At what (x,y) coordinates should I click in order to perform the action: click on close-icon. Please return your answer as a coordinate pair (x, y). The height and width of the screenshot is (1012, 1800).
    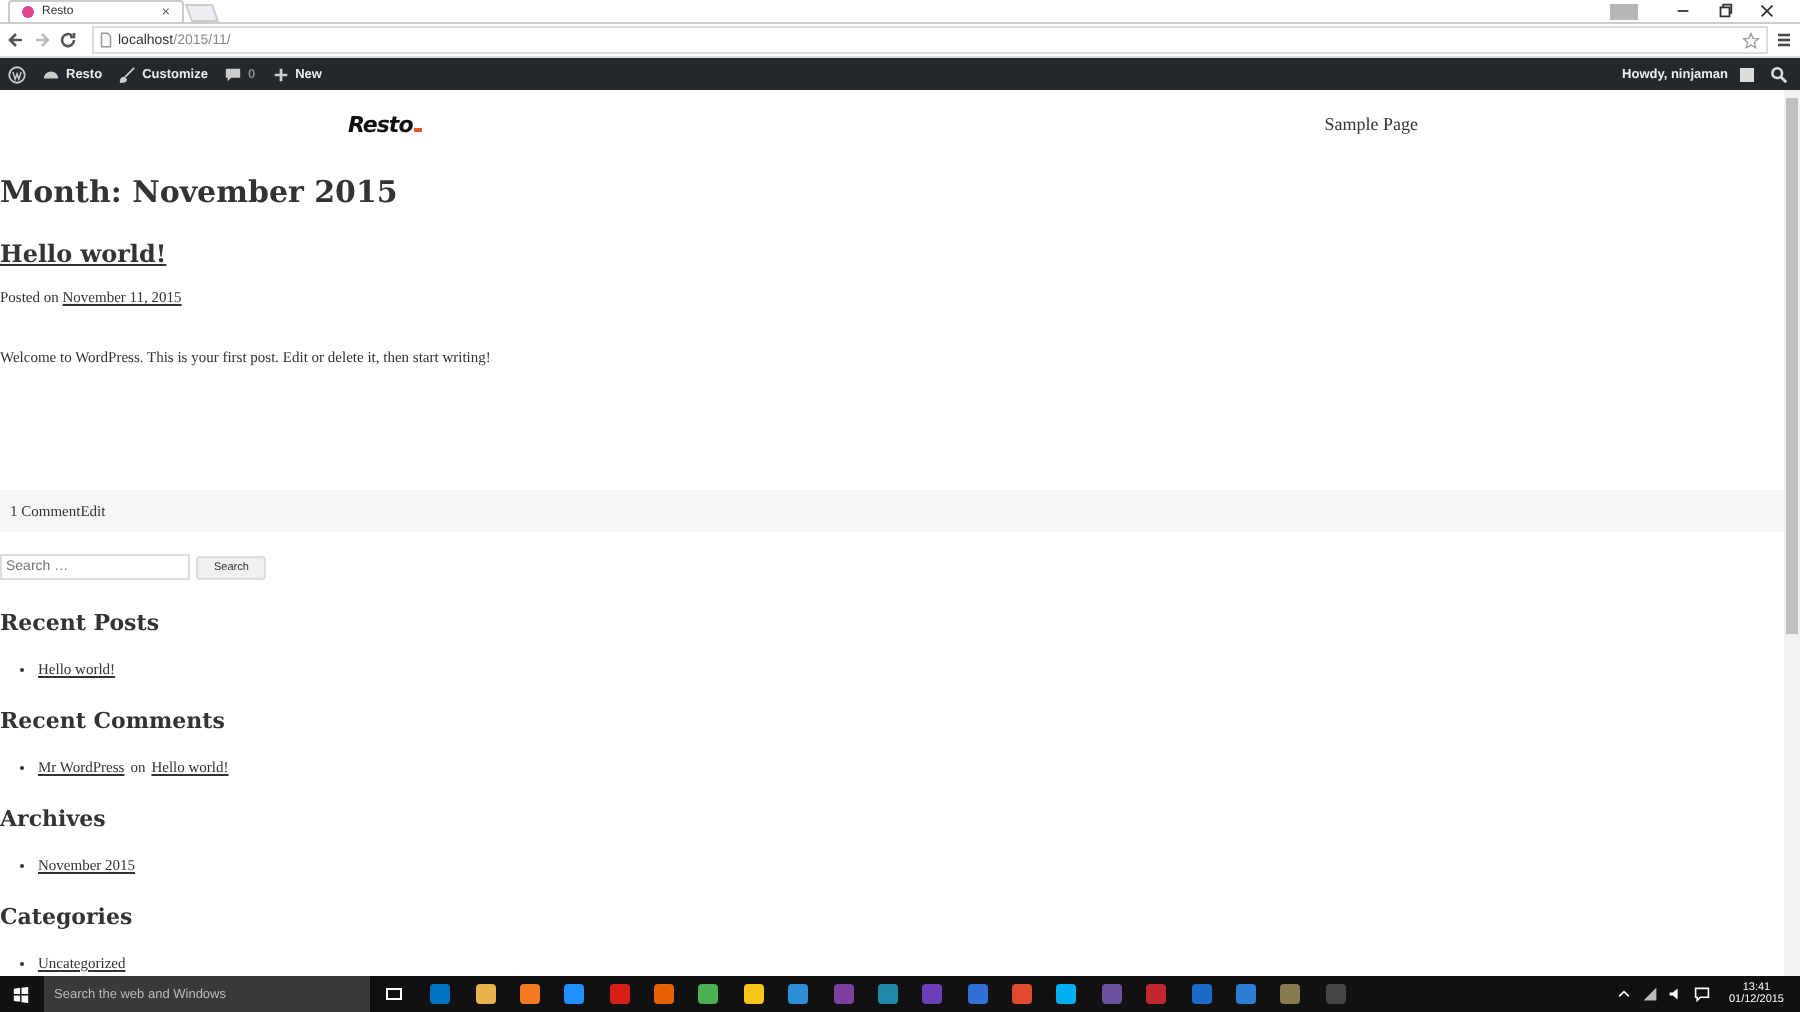
    Looking at the image, I should click on (1767, 11).